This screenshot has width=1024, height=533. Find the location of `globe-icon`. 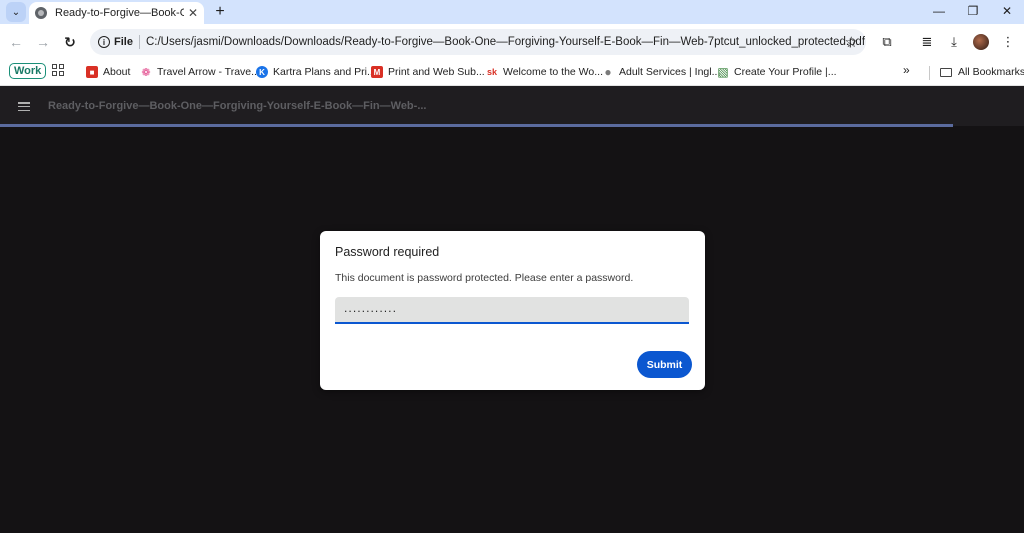

globe-icon is located at coordinates (41, 13).